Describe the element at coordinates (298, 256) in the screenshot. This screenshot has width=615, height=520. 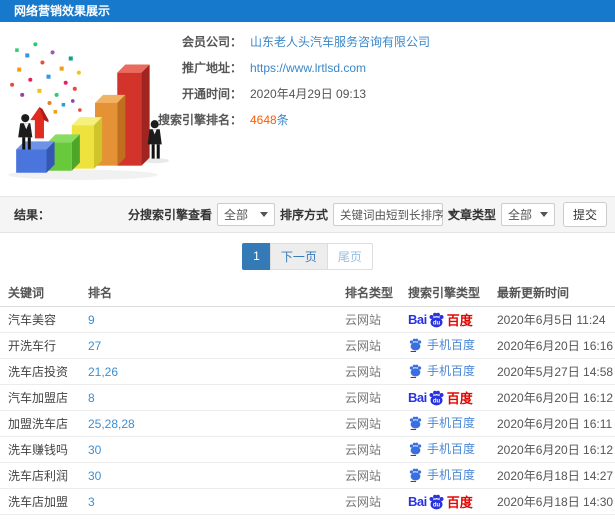
I see `next-page-button: 下一页` at that location.